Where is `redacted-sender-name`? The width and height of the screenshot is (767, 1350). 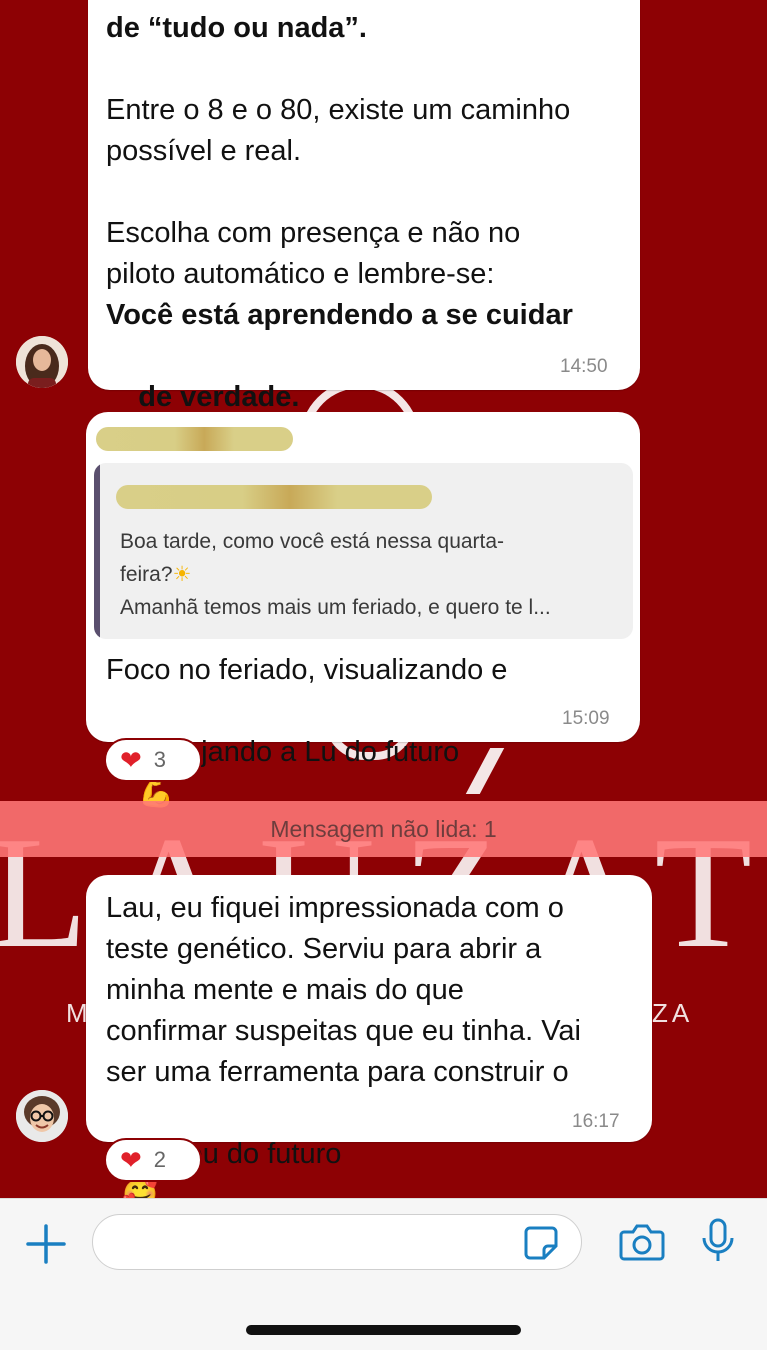 redacted-sender-name is located at coordinates (194, 439).